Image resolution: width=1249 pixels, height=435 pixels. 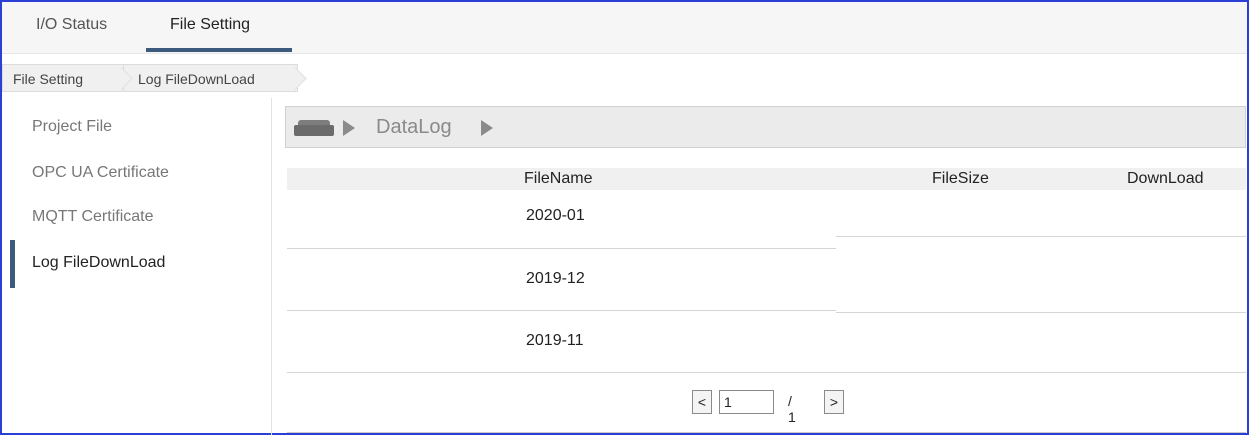 I want to click on table-row-filename: 2020-01, so click(x=555, y=216).